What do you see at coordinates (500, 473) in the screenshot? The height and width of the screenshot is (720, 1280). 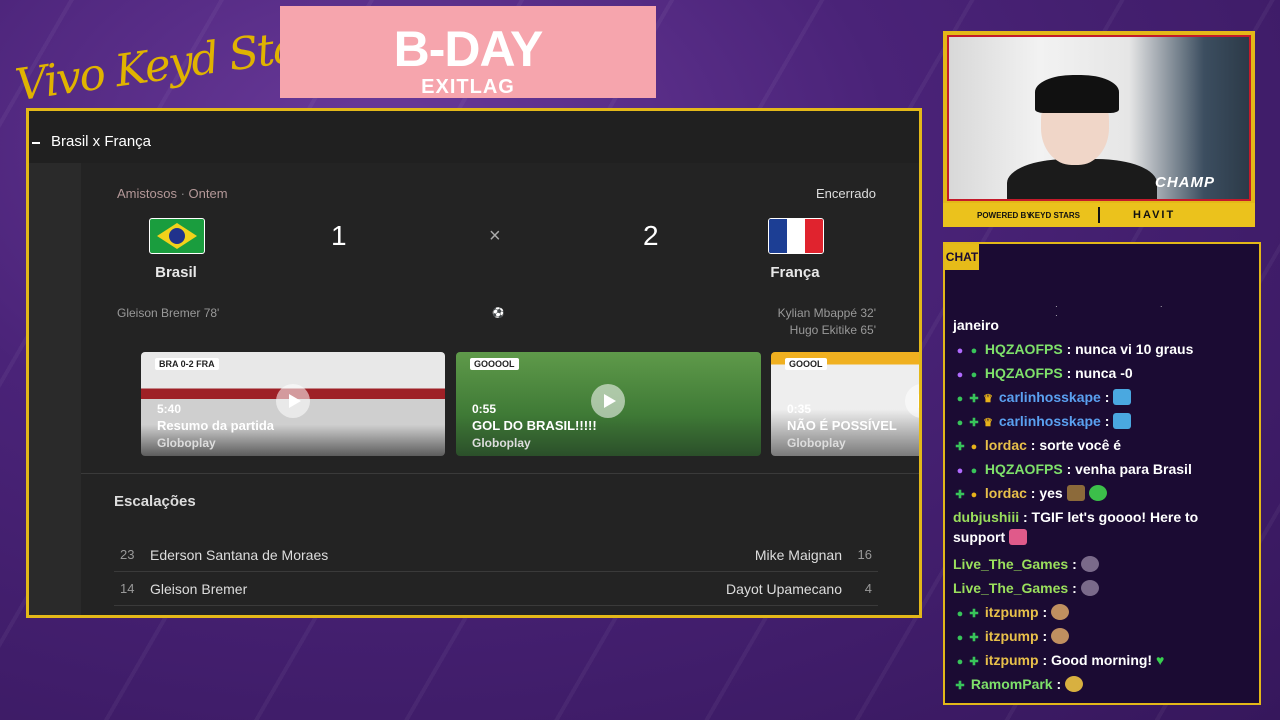 I see `divider` at bounding box center [500, 473].